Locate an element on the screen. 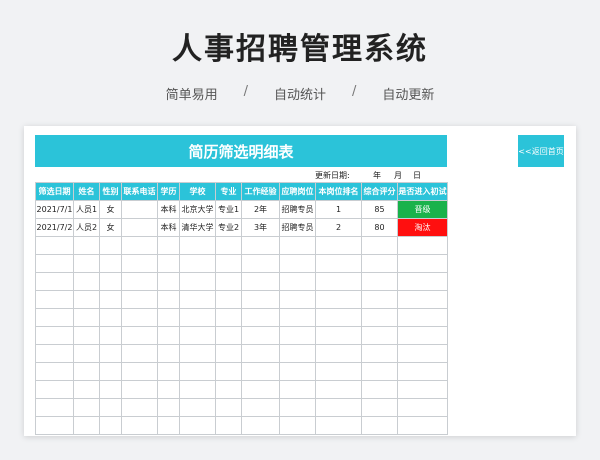  table-cell: 北京大学 is located at coordinates (197, 209).